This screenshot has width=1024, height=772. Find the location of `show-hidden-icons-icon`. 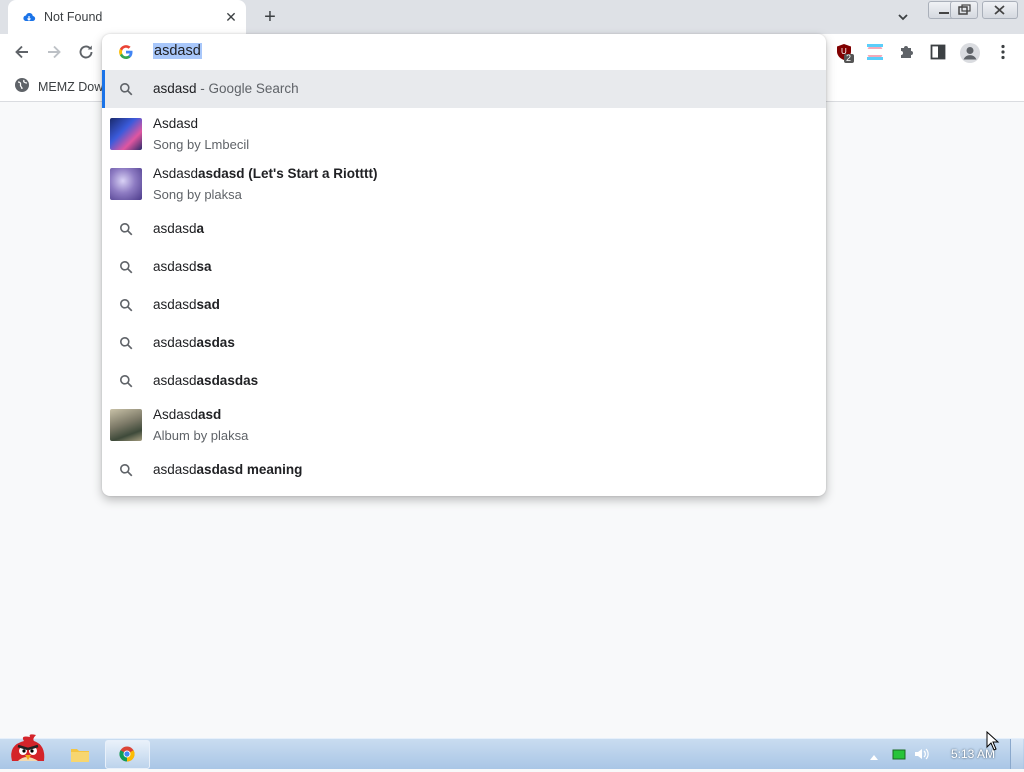

show-hidden-icons-icon is located at coordinates (874, 754).